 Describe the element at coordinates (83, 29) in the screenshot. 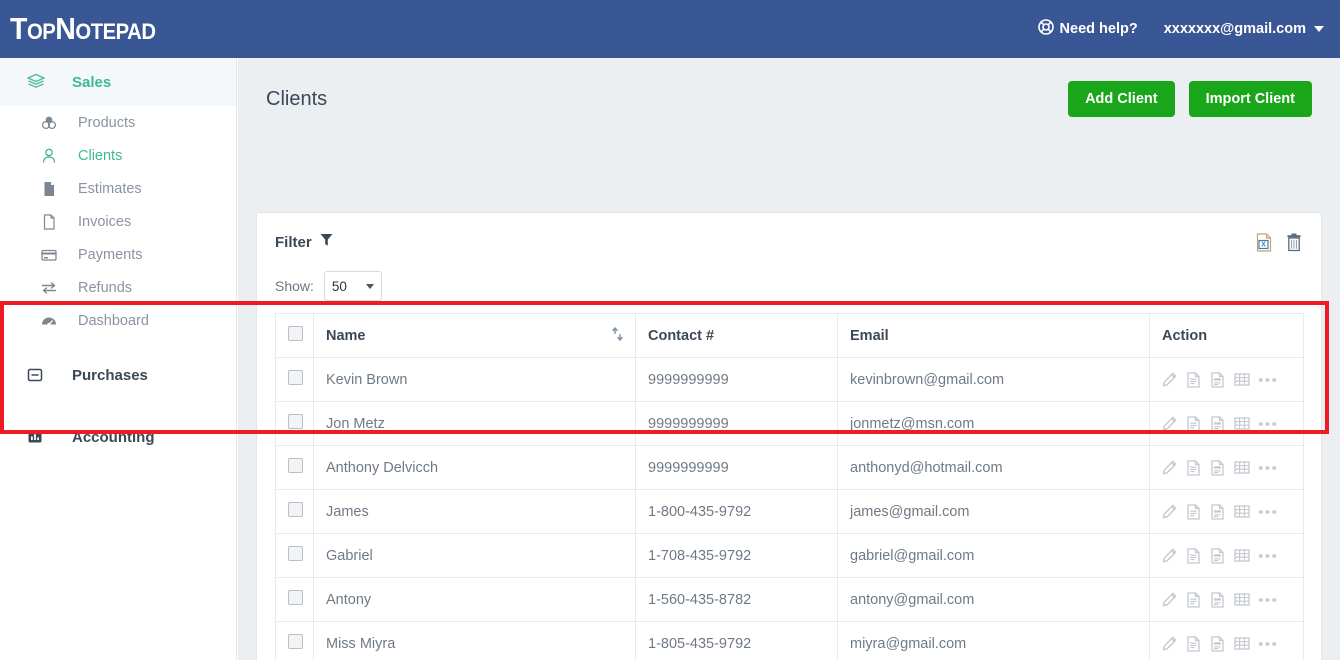

I see `app-logo: TopNotepad` at that location.